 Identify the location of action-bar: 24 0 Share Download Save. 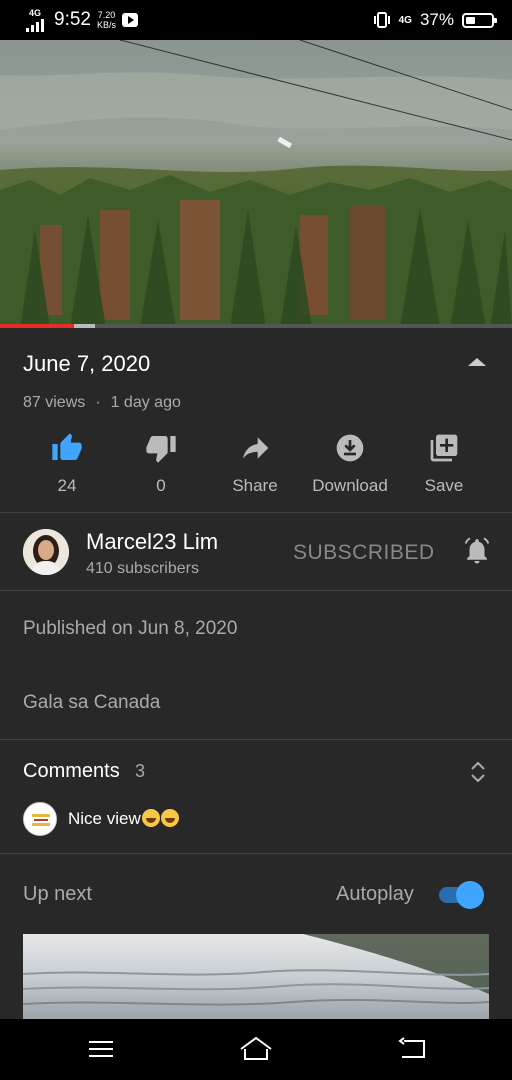
(256, 467).